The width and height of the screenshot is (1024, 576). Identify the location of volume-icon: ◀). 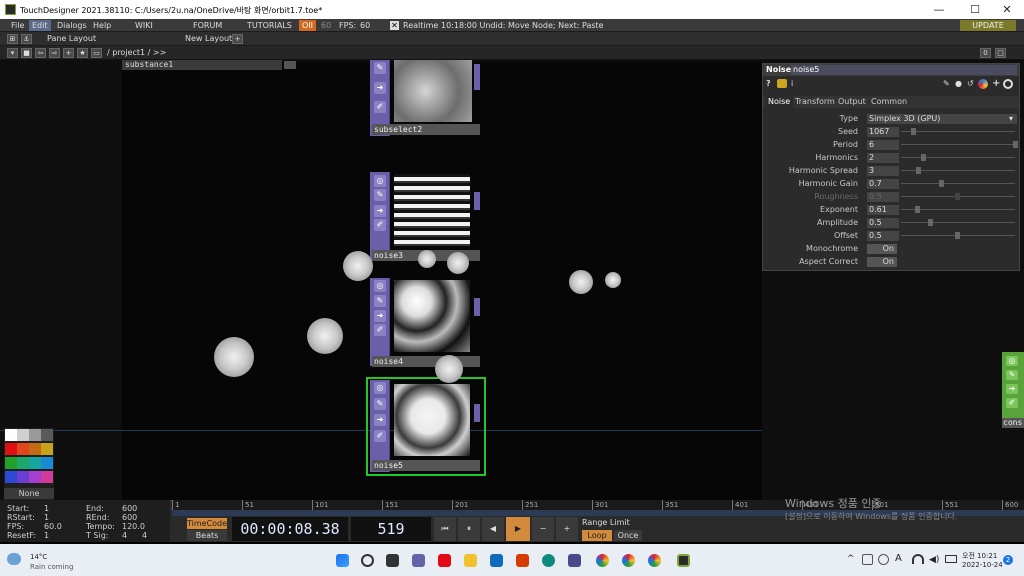
(934, 560).